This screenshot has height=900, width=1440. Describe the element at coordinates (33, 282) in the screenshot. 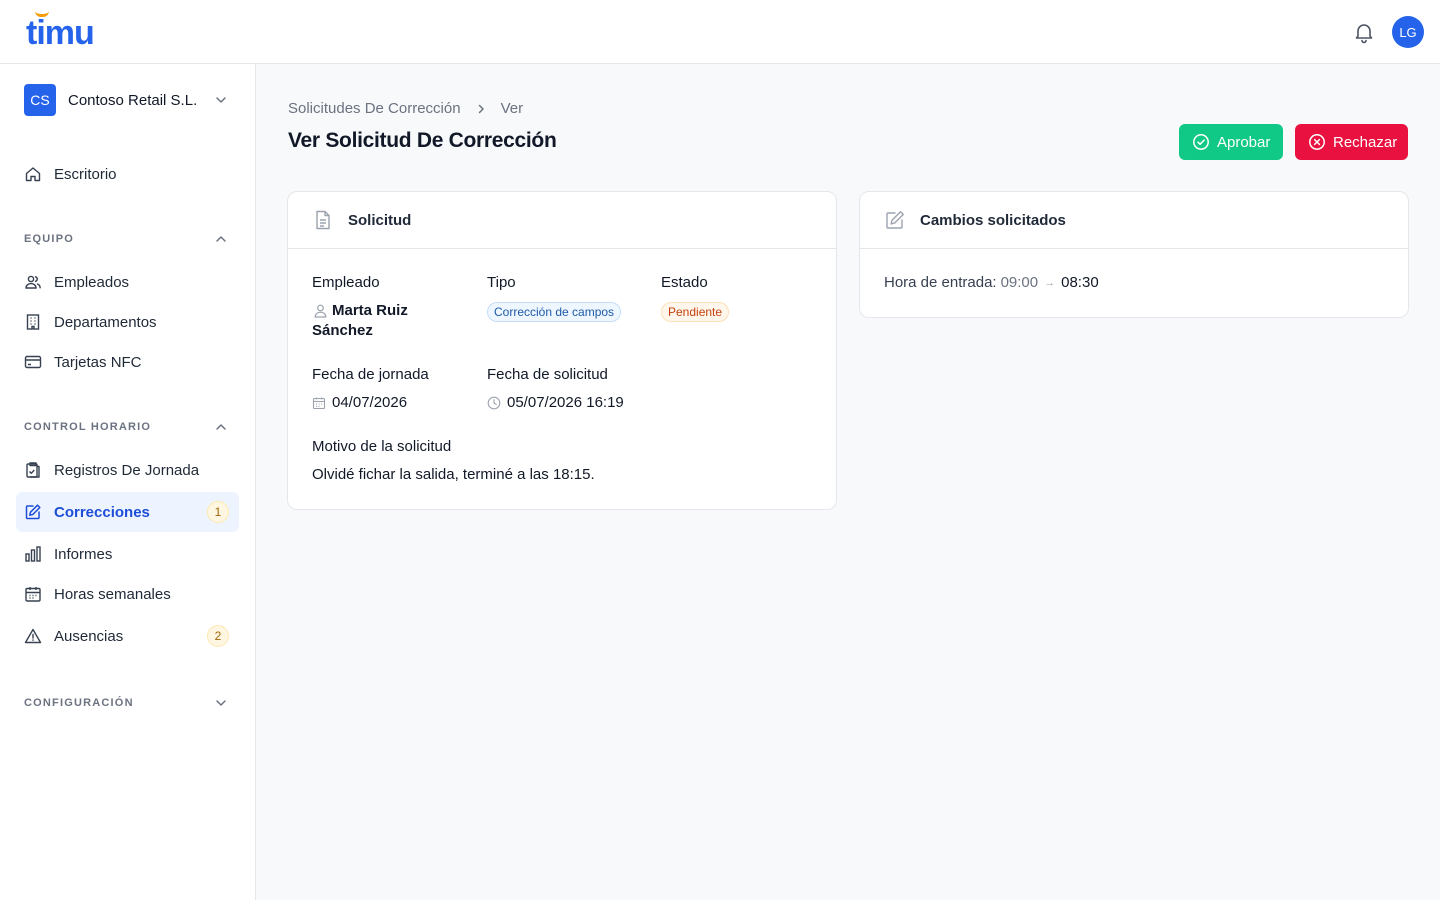

I see `users-icon` at that location.